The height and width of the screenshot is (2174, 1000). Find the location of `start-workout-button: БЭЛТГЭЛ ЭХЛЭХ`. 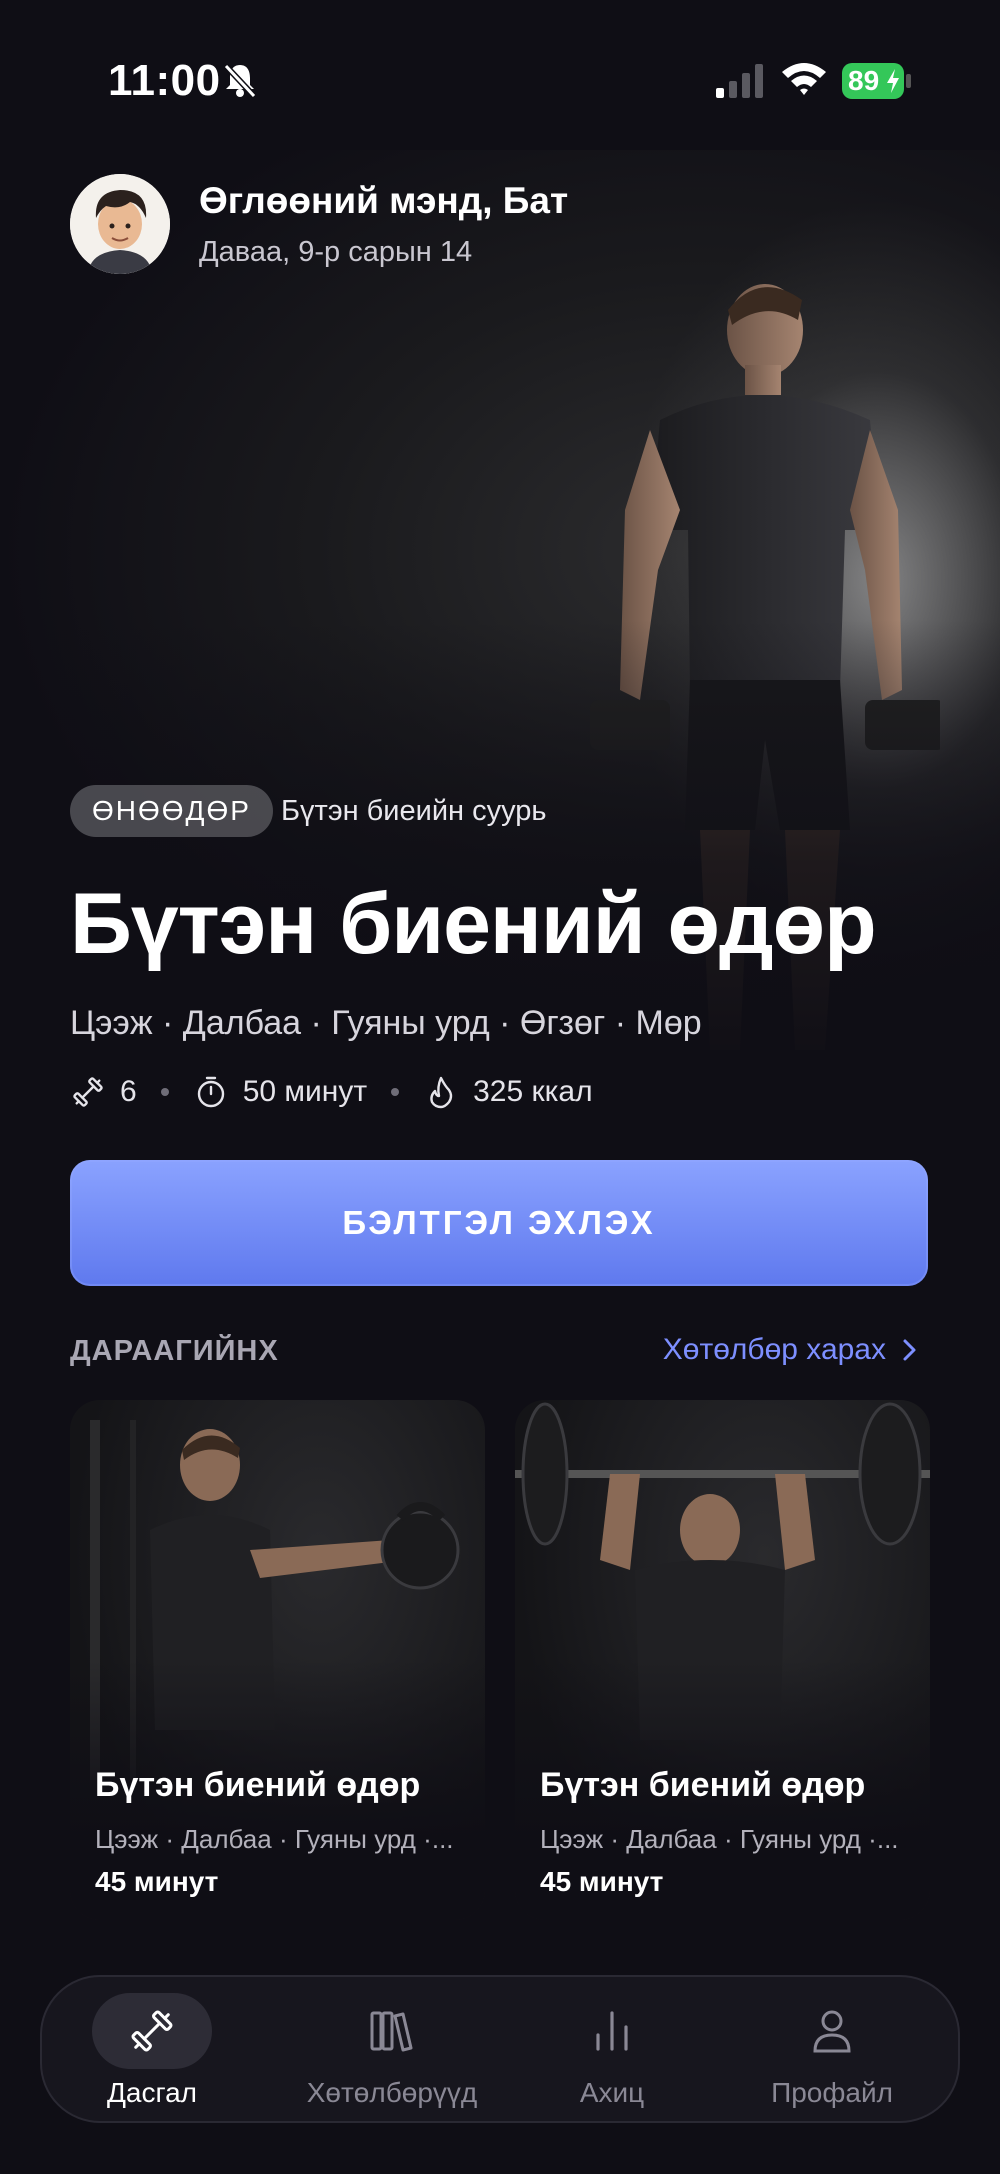

start-workout-button: БЭЛТГЭЛ ЭХЛЭХ is located at coordinates (499, 1223).